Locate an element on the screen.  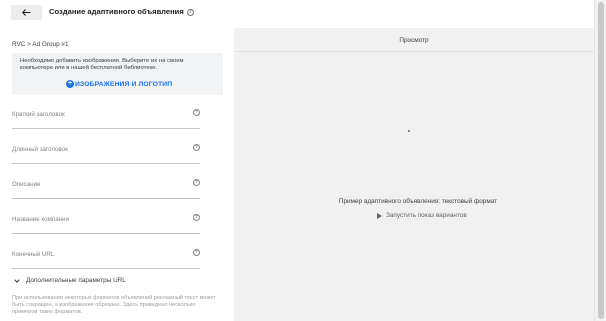
url-options-label: Дополнительные параметры URL is located at coordinates (76, 280).